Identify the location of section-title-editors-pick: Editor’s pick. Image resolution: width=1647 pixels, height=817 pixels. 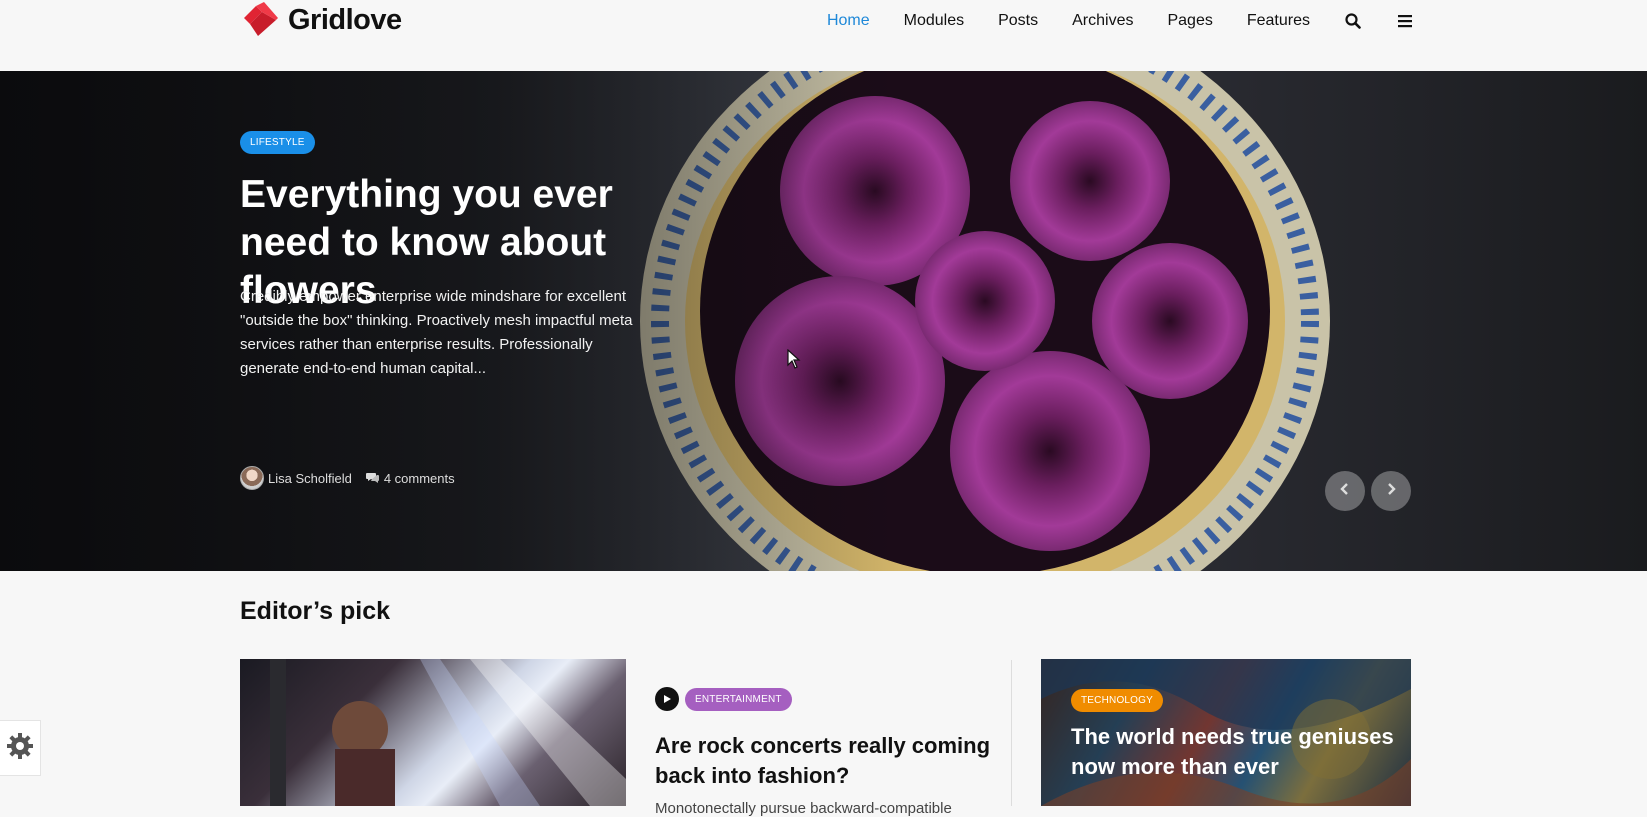
(315, 611).